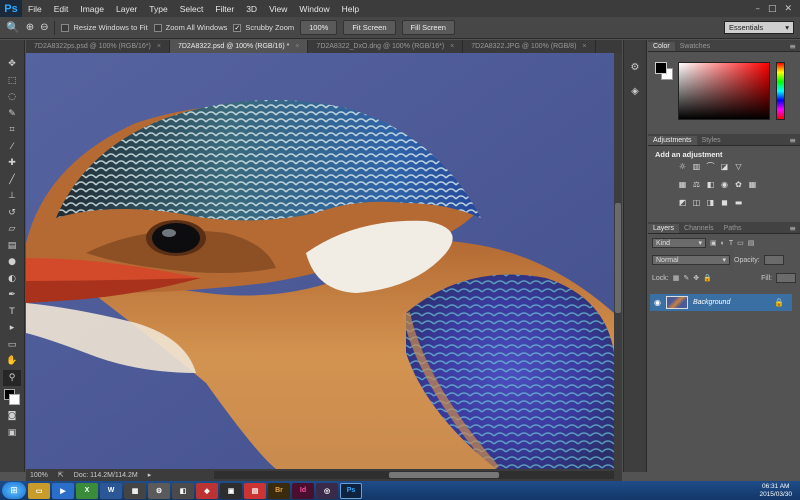 This screenshot has width=800, height=500. Describe the element at coordinates (695, 46) in the screenshot. I see `tab-swatches: Swatches` at that location.